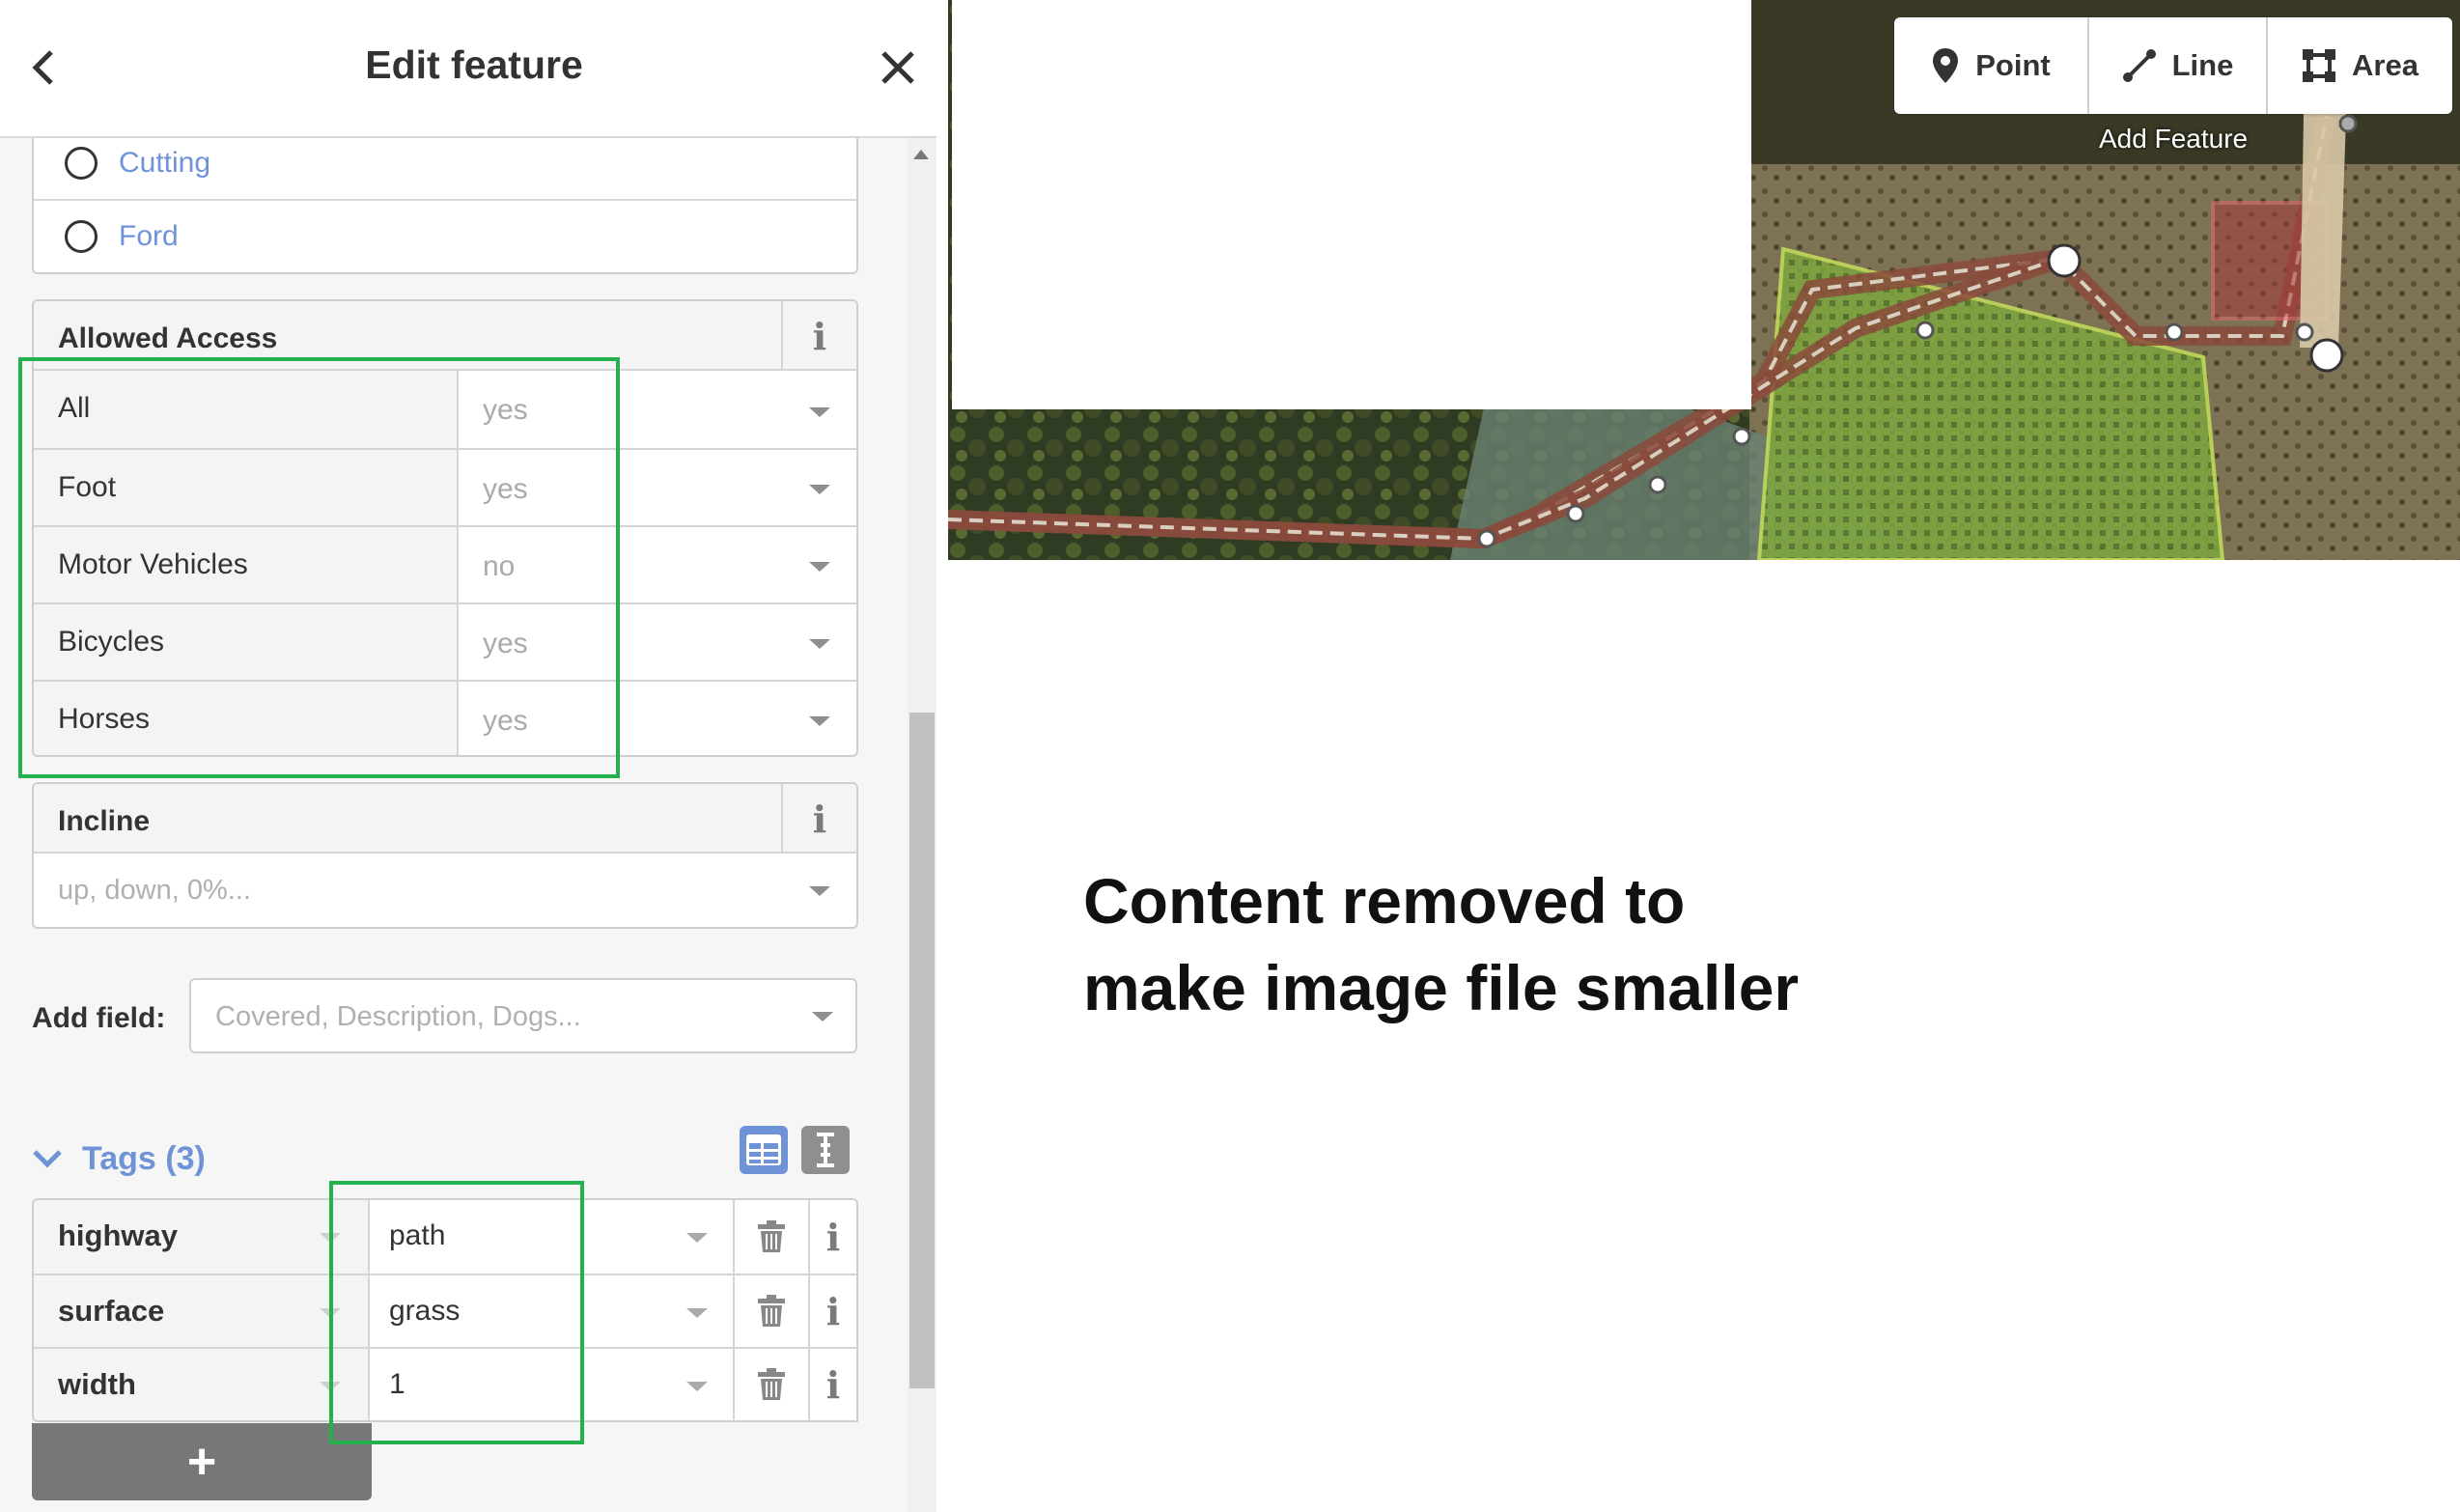 The width and height of the screenshot is (2460, 1512). Describe the element at coordinates (2385, 66) in the screenshot. I see `area-label: Area` at that location.